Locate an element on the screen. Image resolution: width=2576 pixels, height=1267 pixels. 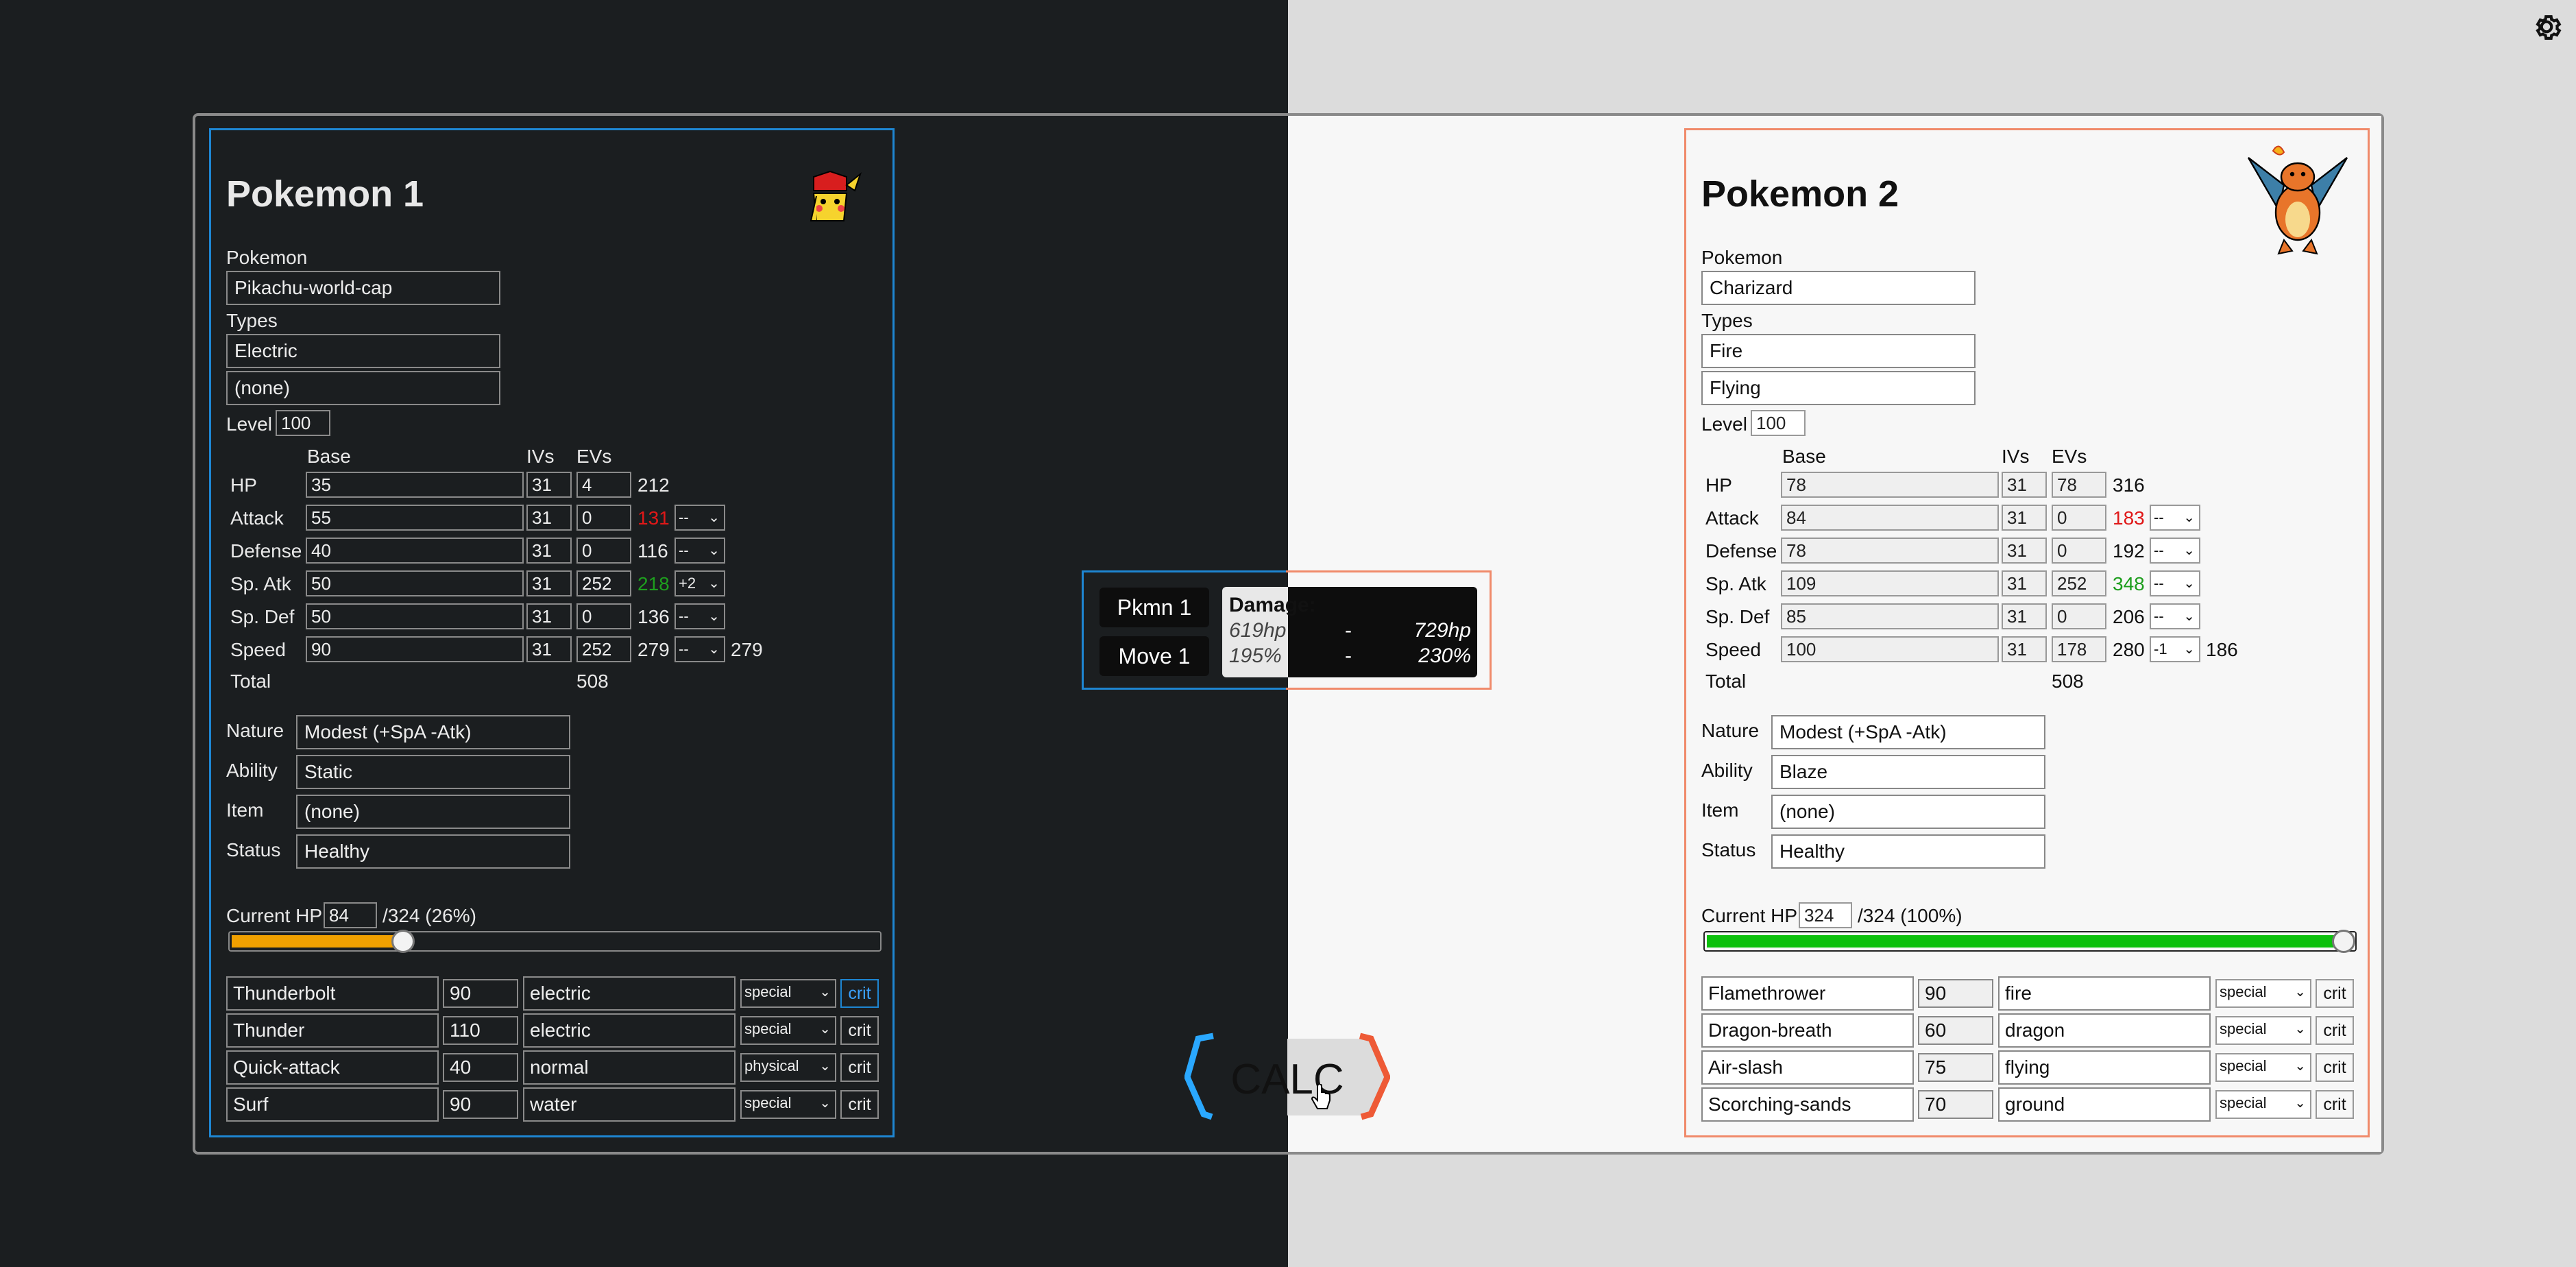
move-selector-button: Move 1 is located at coordinates (1154, 656).